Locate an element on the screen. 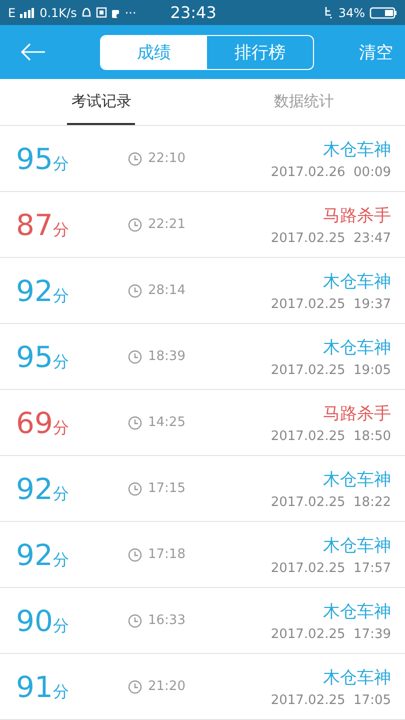  battery-icon is located at coordinates (383, 12).